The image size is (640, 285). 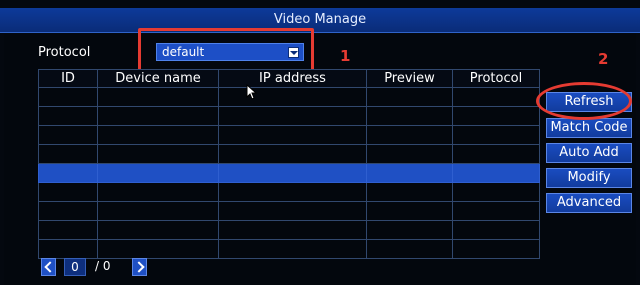 What do you see at coordinates (139, 267) in the screenshot?
I see `chevron-right-icon` at bounding box center [139, 267].